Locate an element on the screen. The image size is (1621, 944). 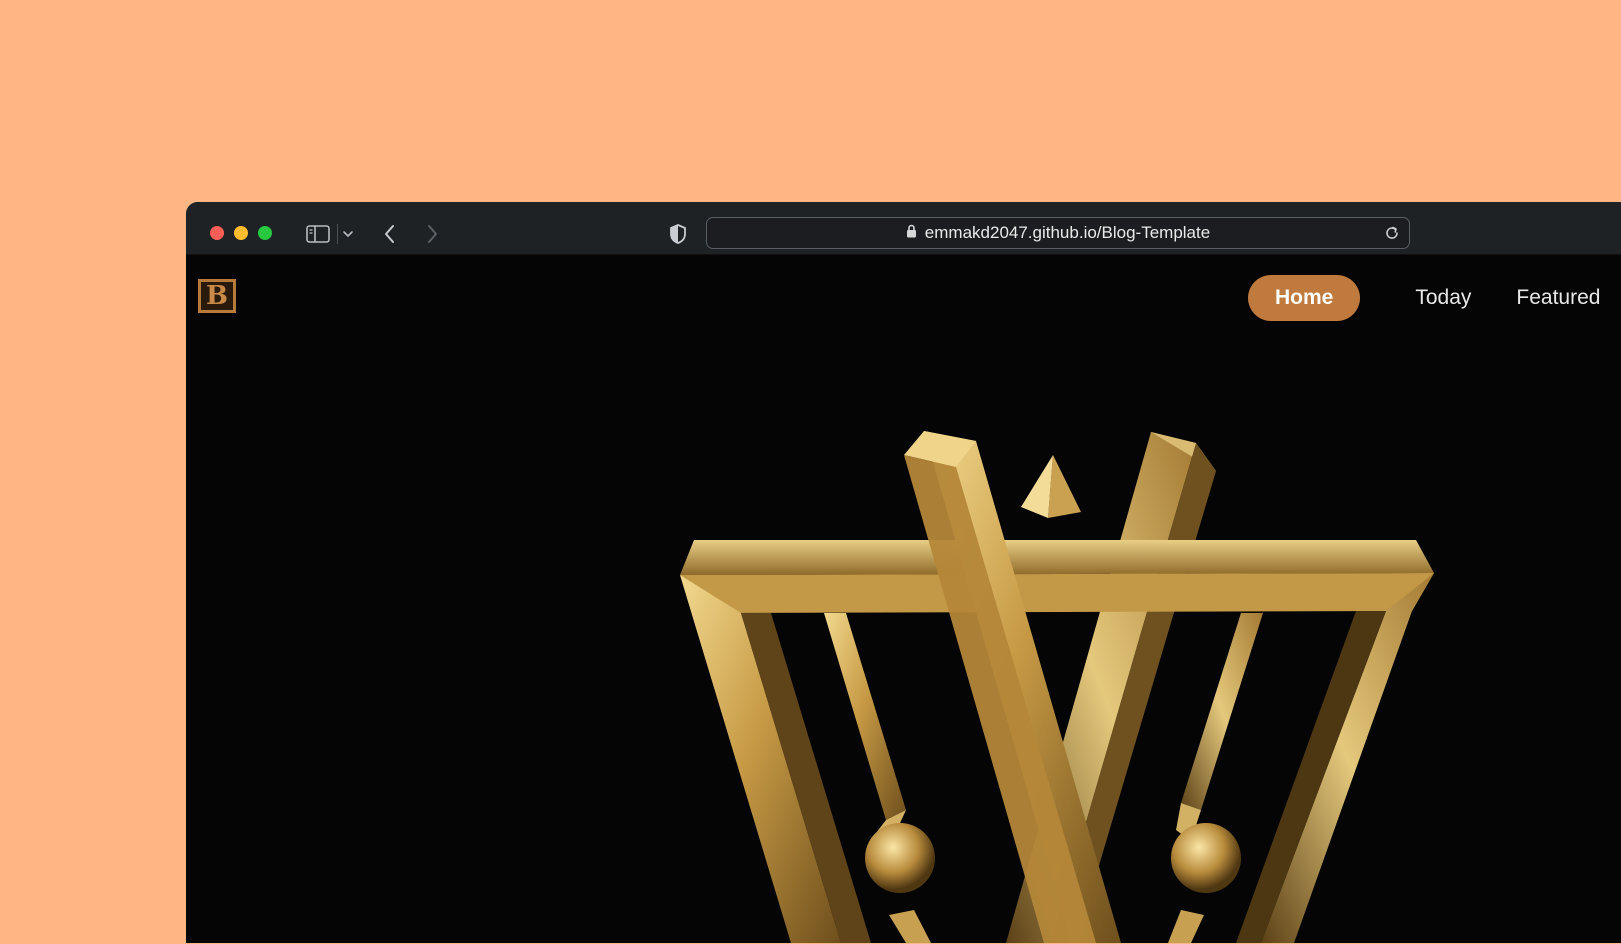
browser-toolbar: emmakd2047.github.io/Blog-Template is located at coordinates (903, 228).